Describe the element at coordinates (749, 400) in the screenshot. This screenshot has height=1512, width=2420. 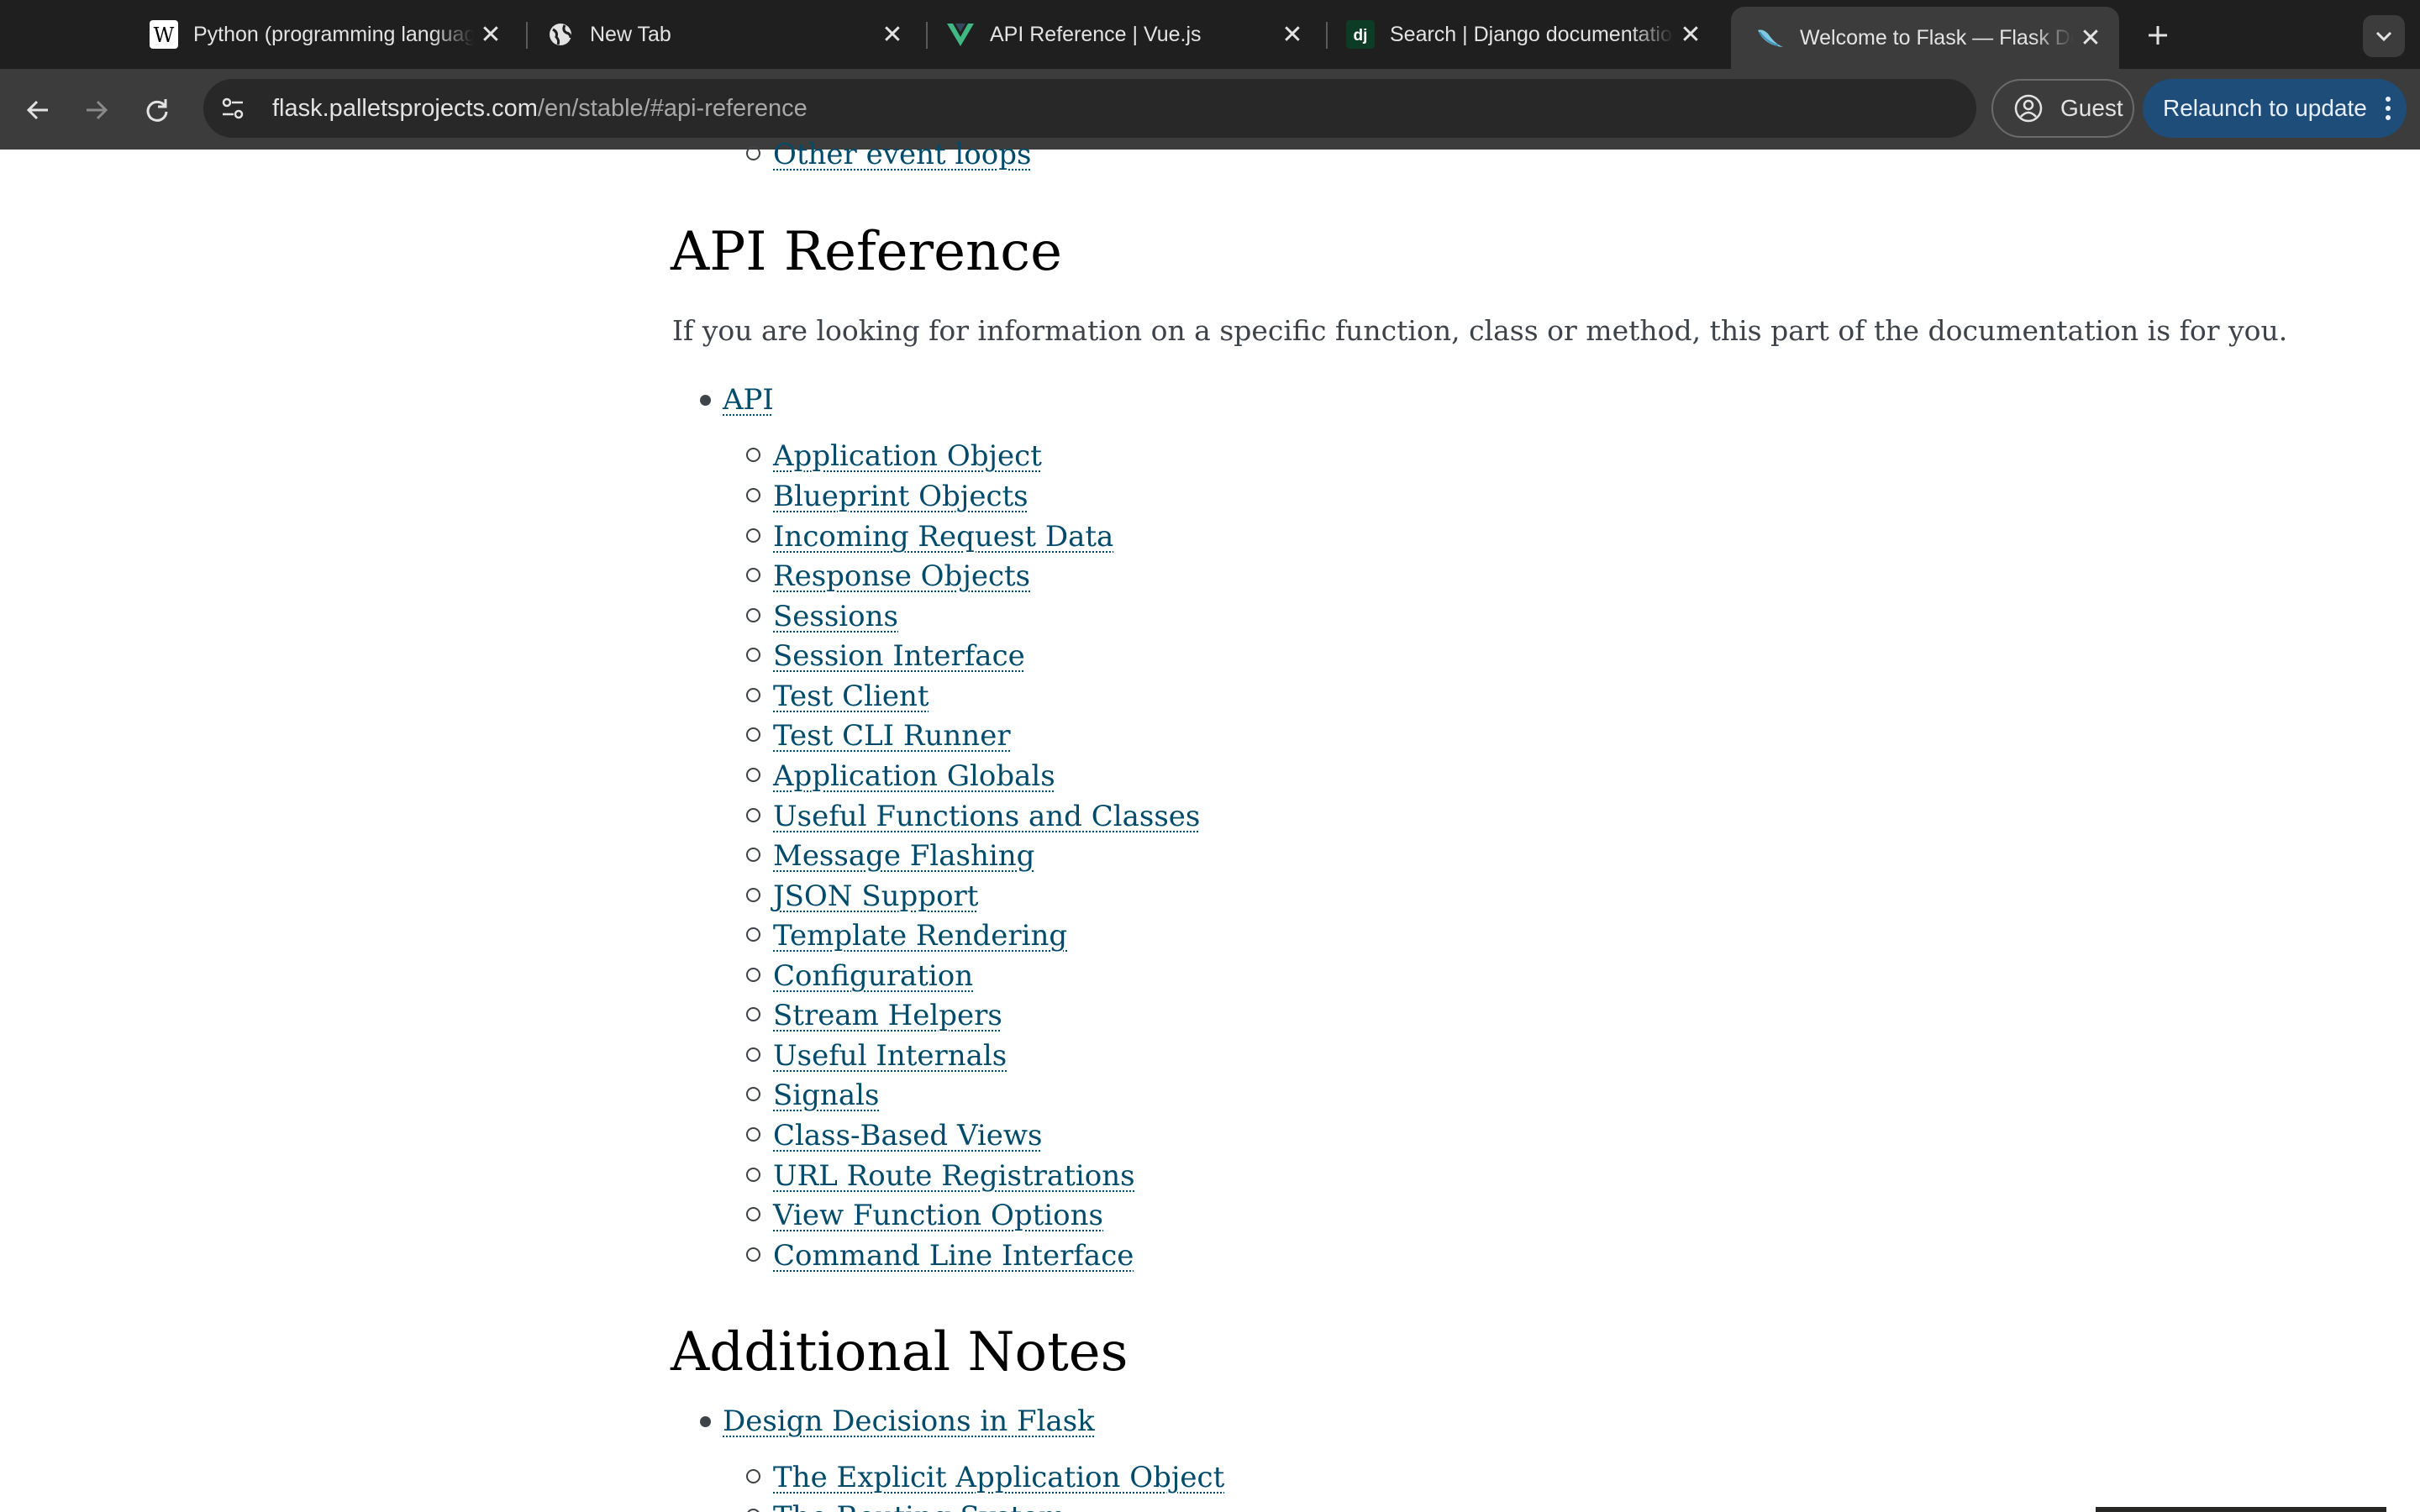
I see `toc-link-api: API` at that location.